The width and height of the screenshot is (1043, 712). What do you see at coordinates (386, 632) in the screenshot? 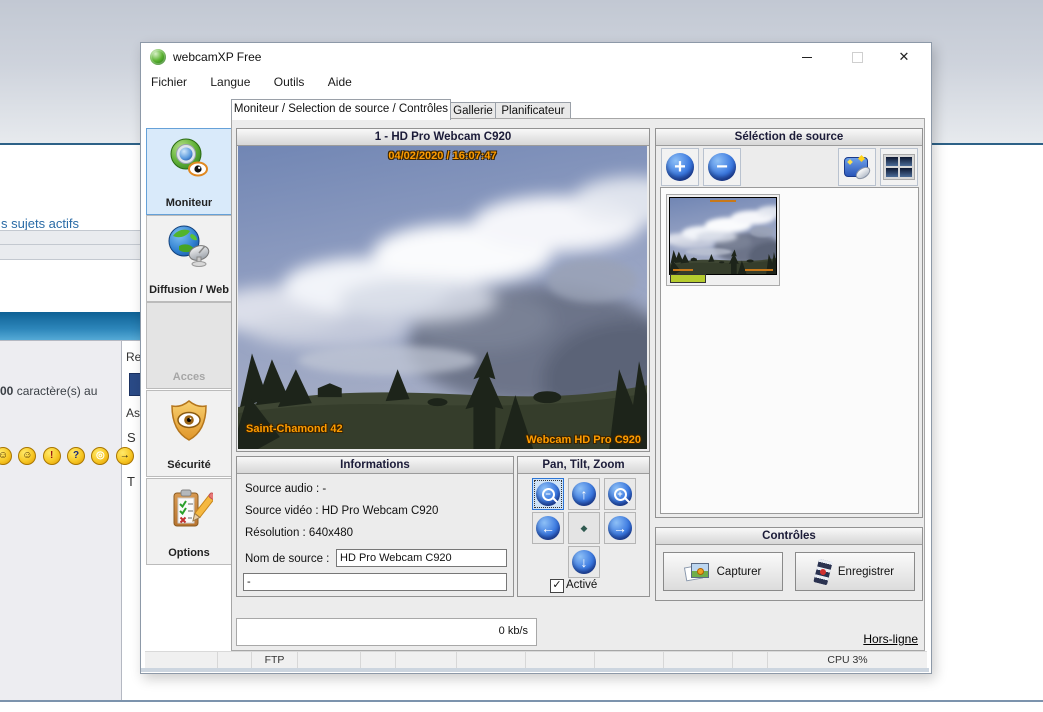
I see `bandwidth-indicator: 0 kb/s` at bounding box center [386, 632].